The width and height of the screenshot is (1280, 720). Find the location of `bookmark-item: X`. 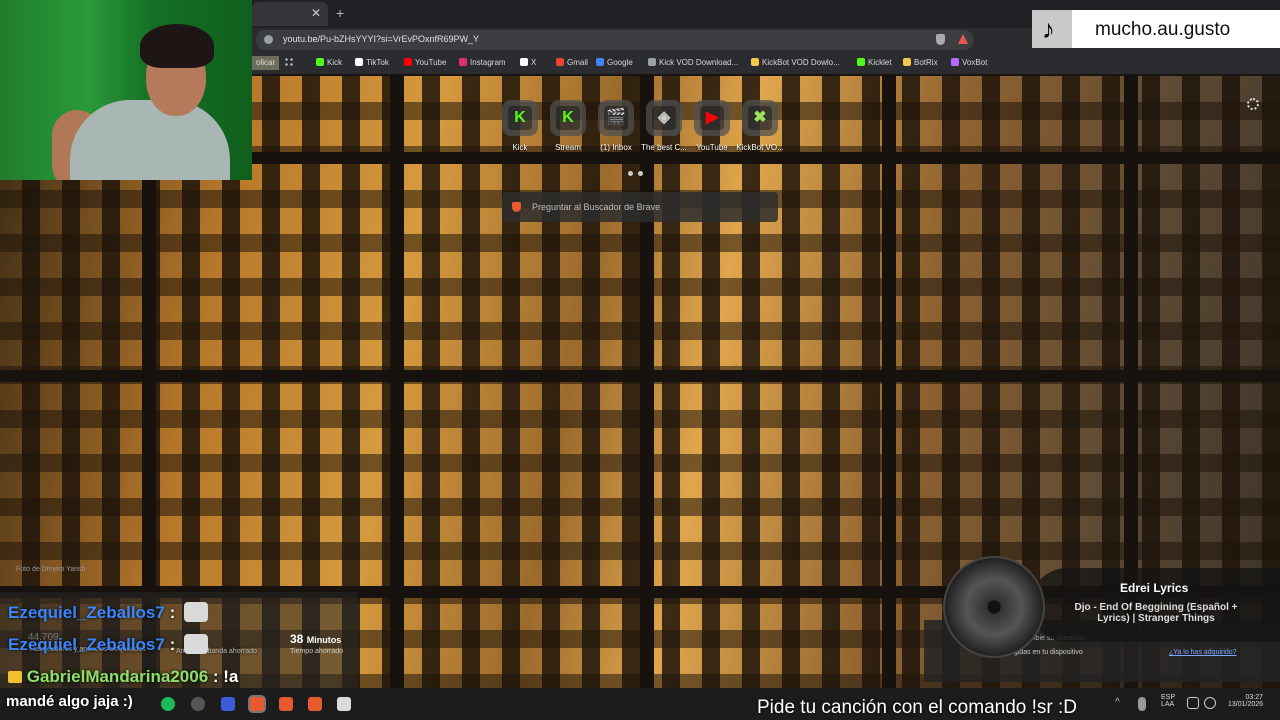

bookmark-item: X is located at coordinates (528, 62).